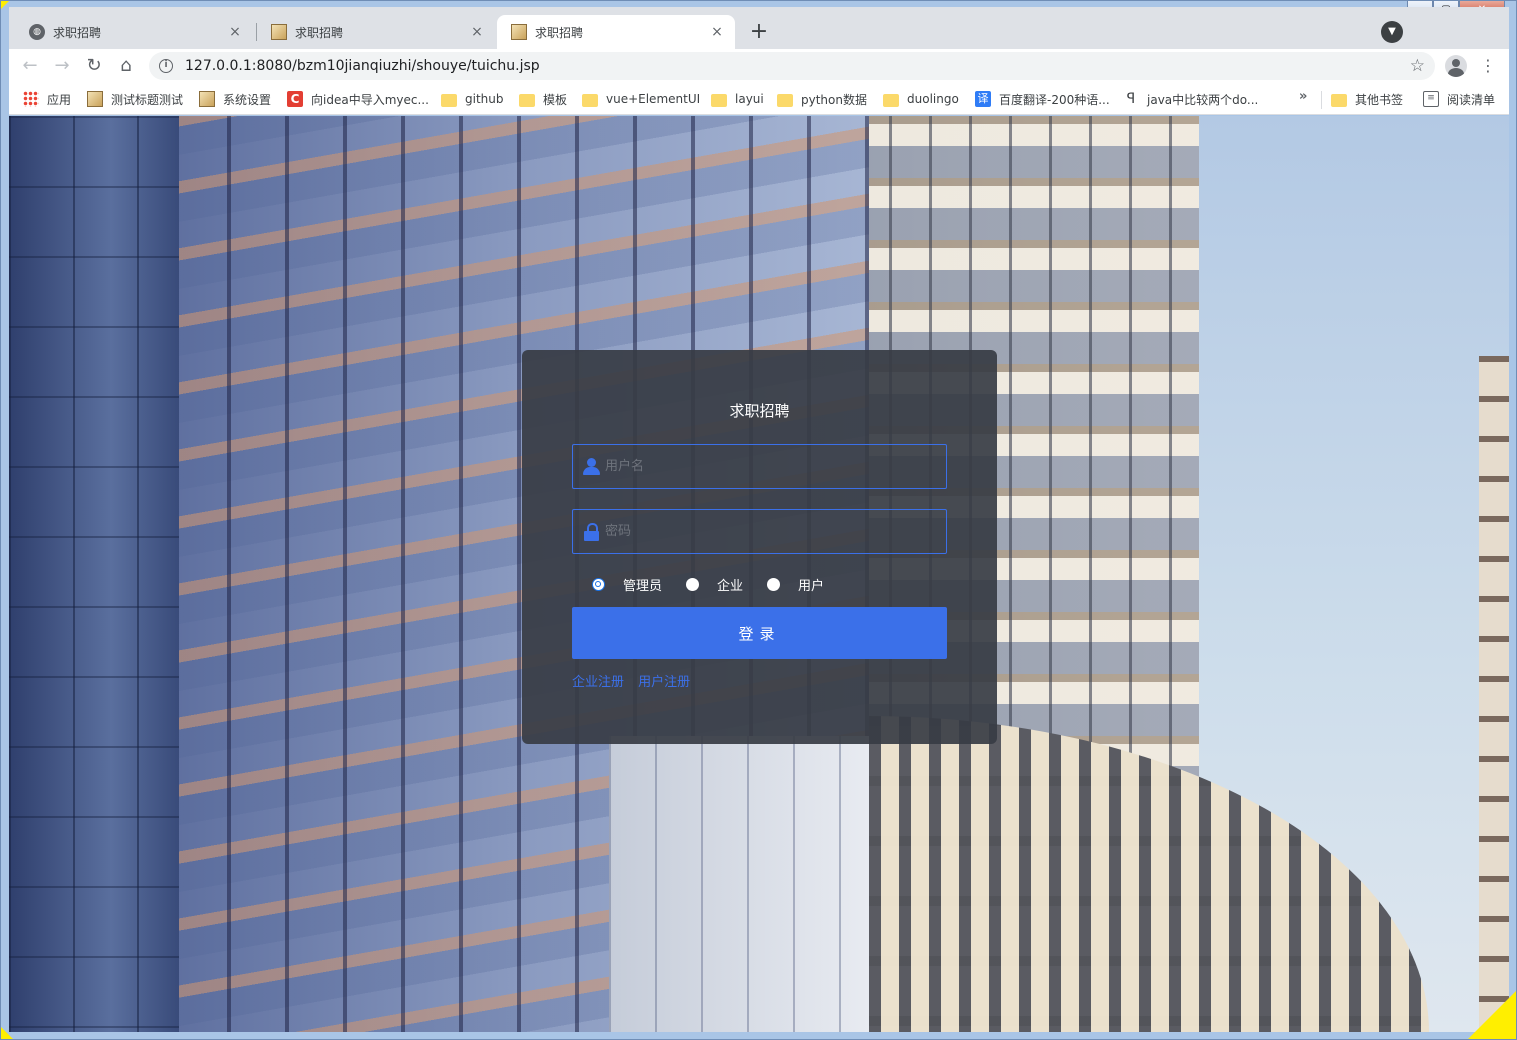  What do you see at coordinates (598, 682) in the screenshot?
I see `company-register-link: 企业注册` at bounding box center [598, 682].